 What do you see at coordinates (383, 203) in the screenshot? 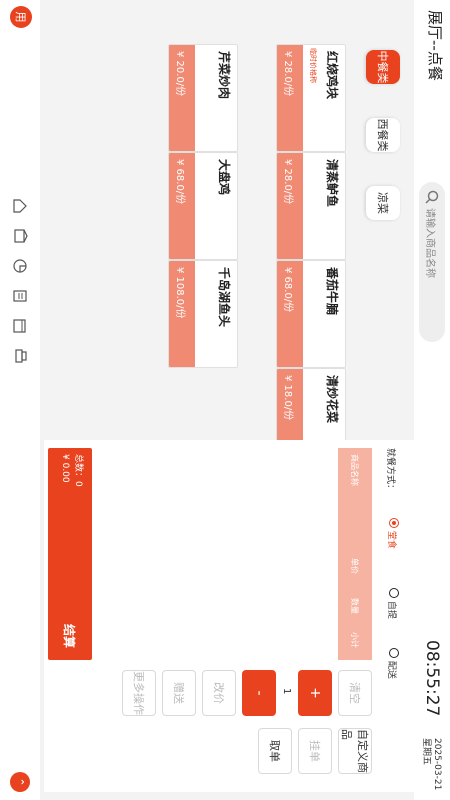
I see `tab-cold: 凉菜` at bounding box center [383, 203].